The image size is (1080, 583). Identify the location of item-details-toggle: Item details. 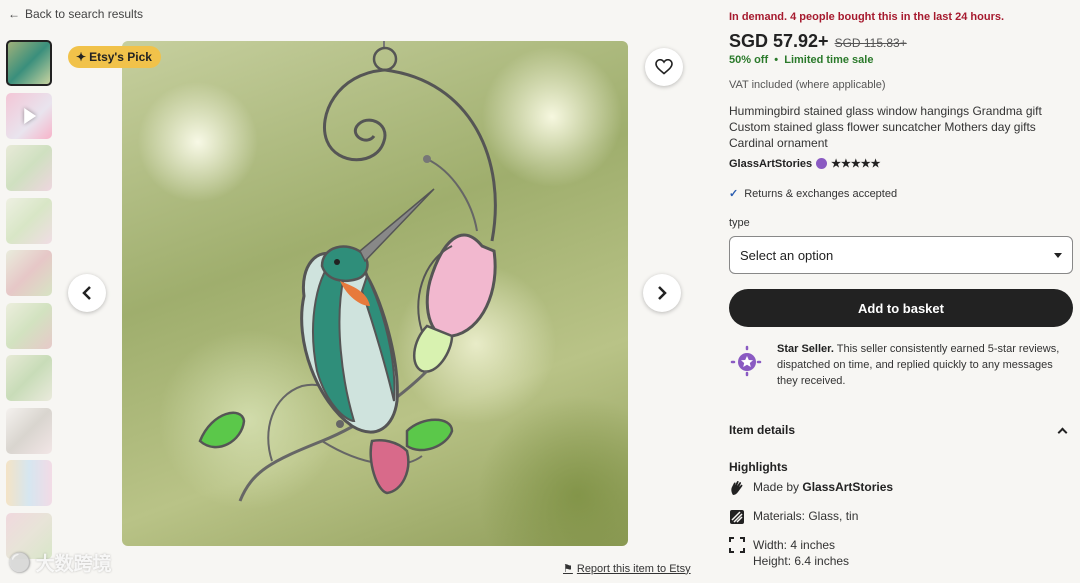
(901, 430).